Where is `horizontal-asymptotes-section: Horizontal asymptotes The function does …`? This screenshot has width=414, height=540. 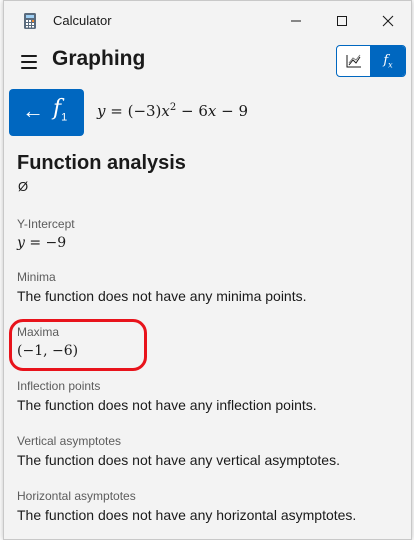 horizontal-asymptotes-section: Horizontal asymptotes The function does … is located at coordinates (207, 506).